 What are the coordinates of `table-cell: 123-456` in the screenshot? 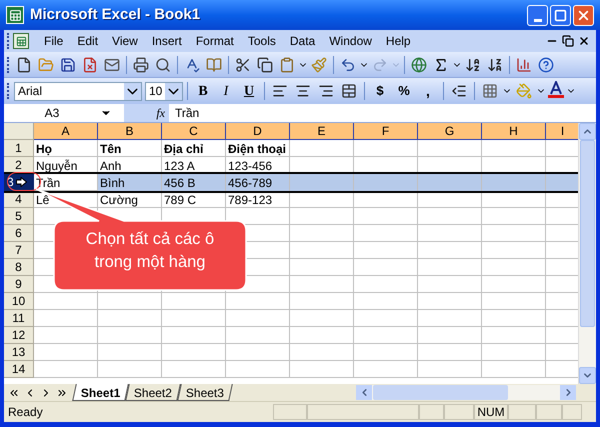 It's located at (258, 165).